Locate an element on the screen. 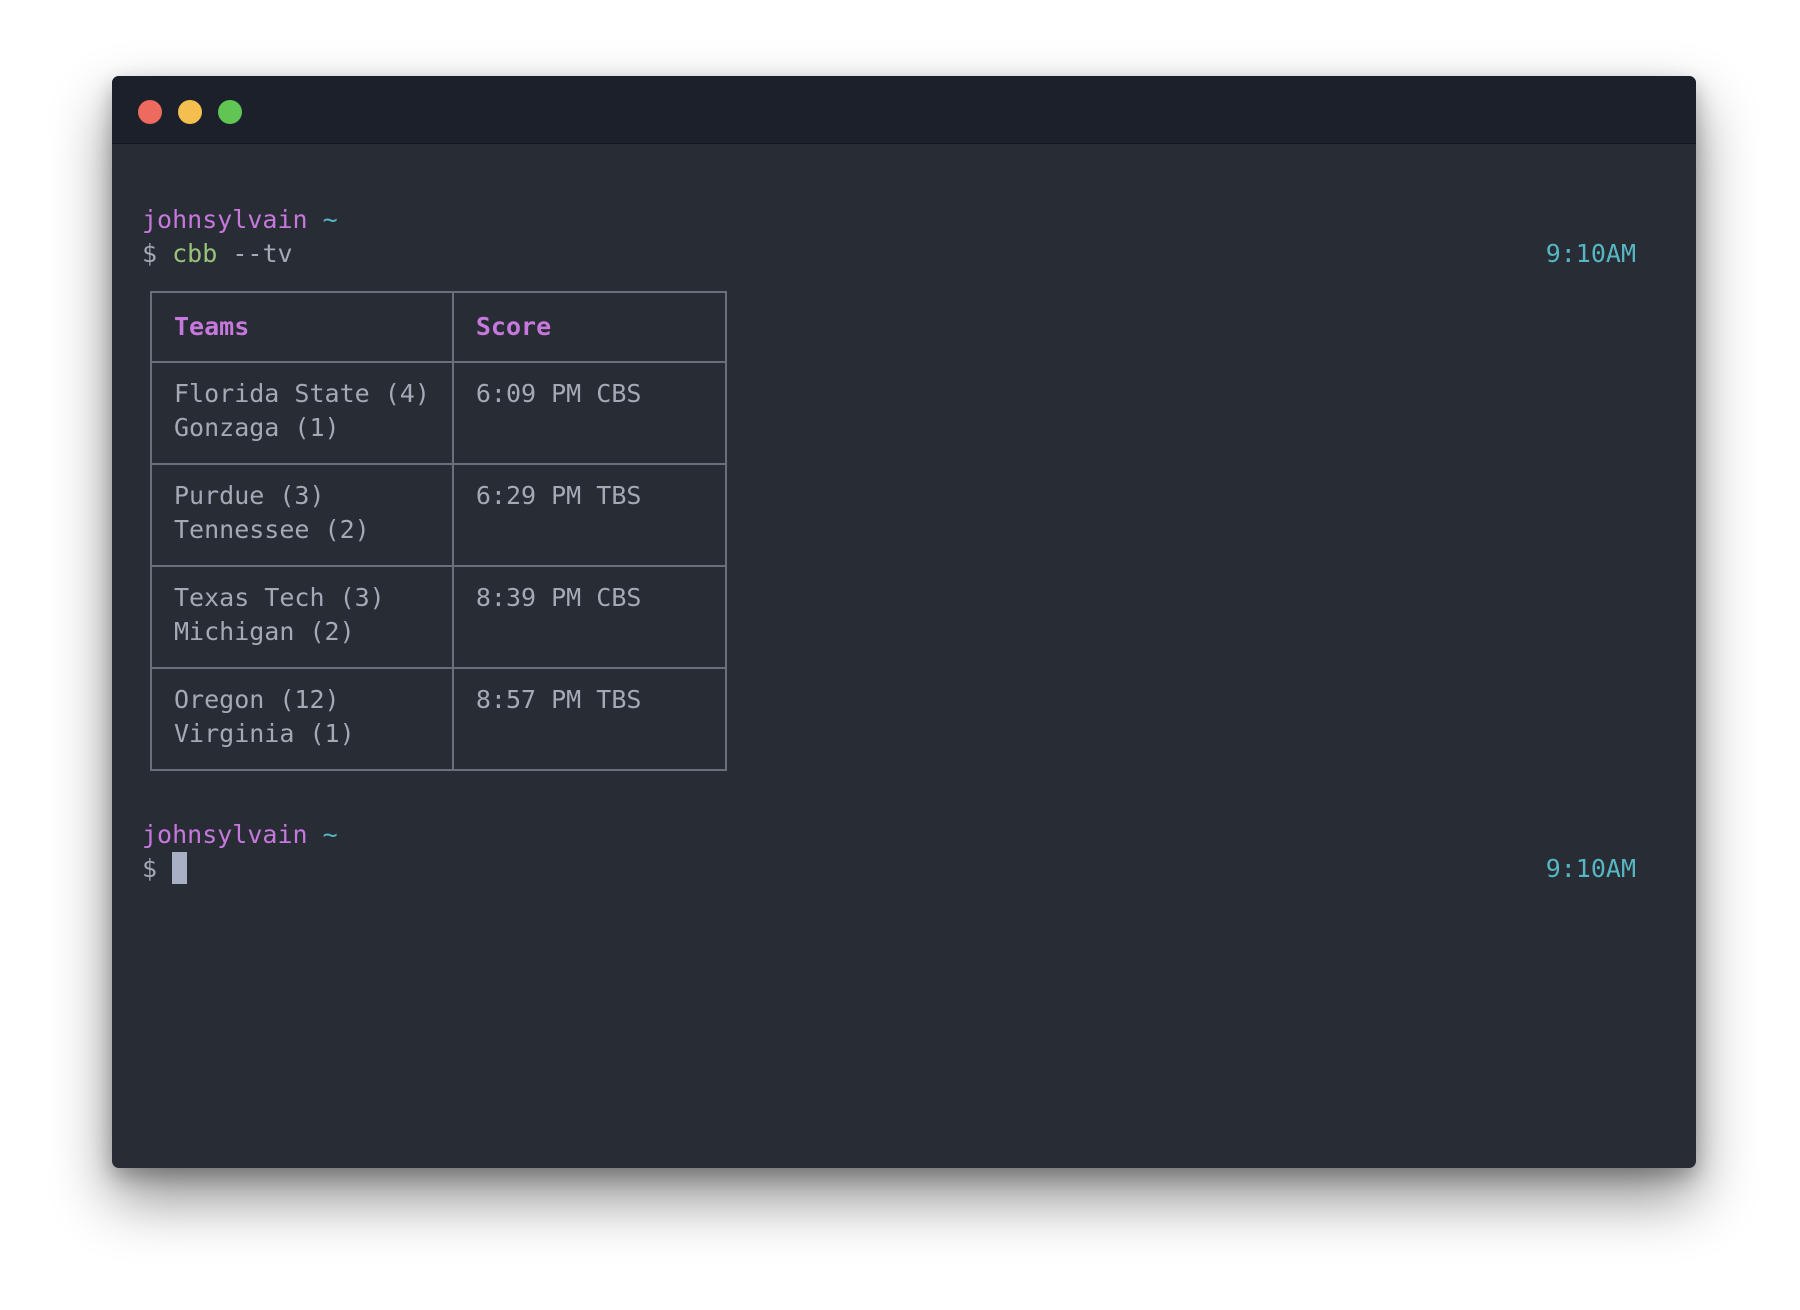  team-name: Florida State (4) is located at coordinates (302, 393).